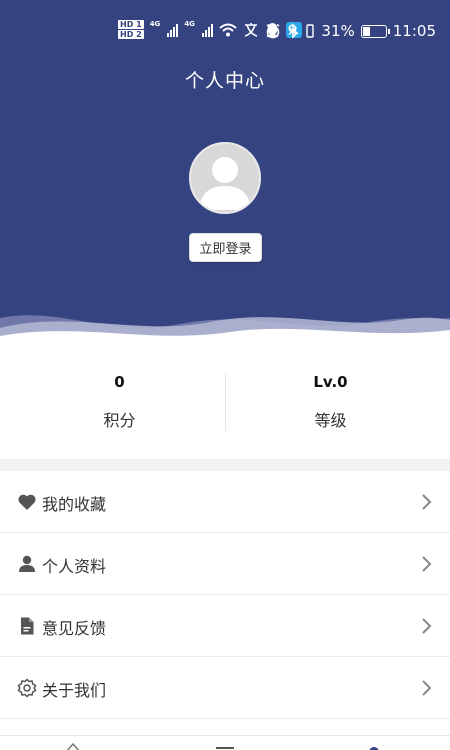 The width and height of the screenshot is (450, 750). I want to click on vibrate-icon, so click(310, 31).